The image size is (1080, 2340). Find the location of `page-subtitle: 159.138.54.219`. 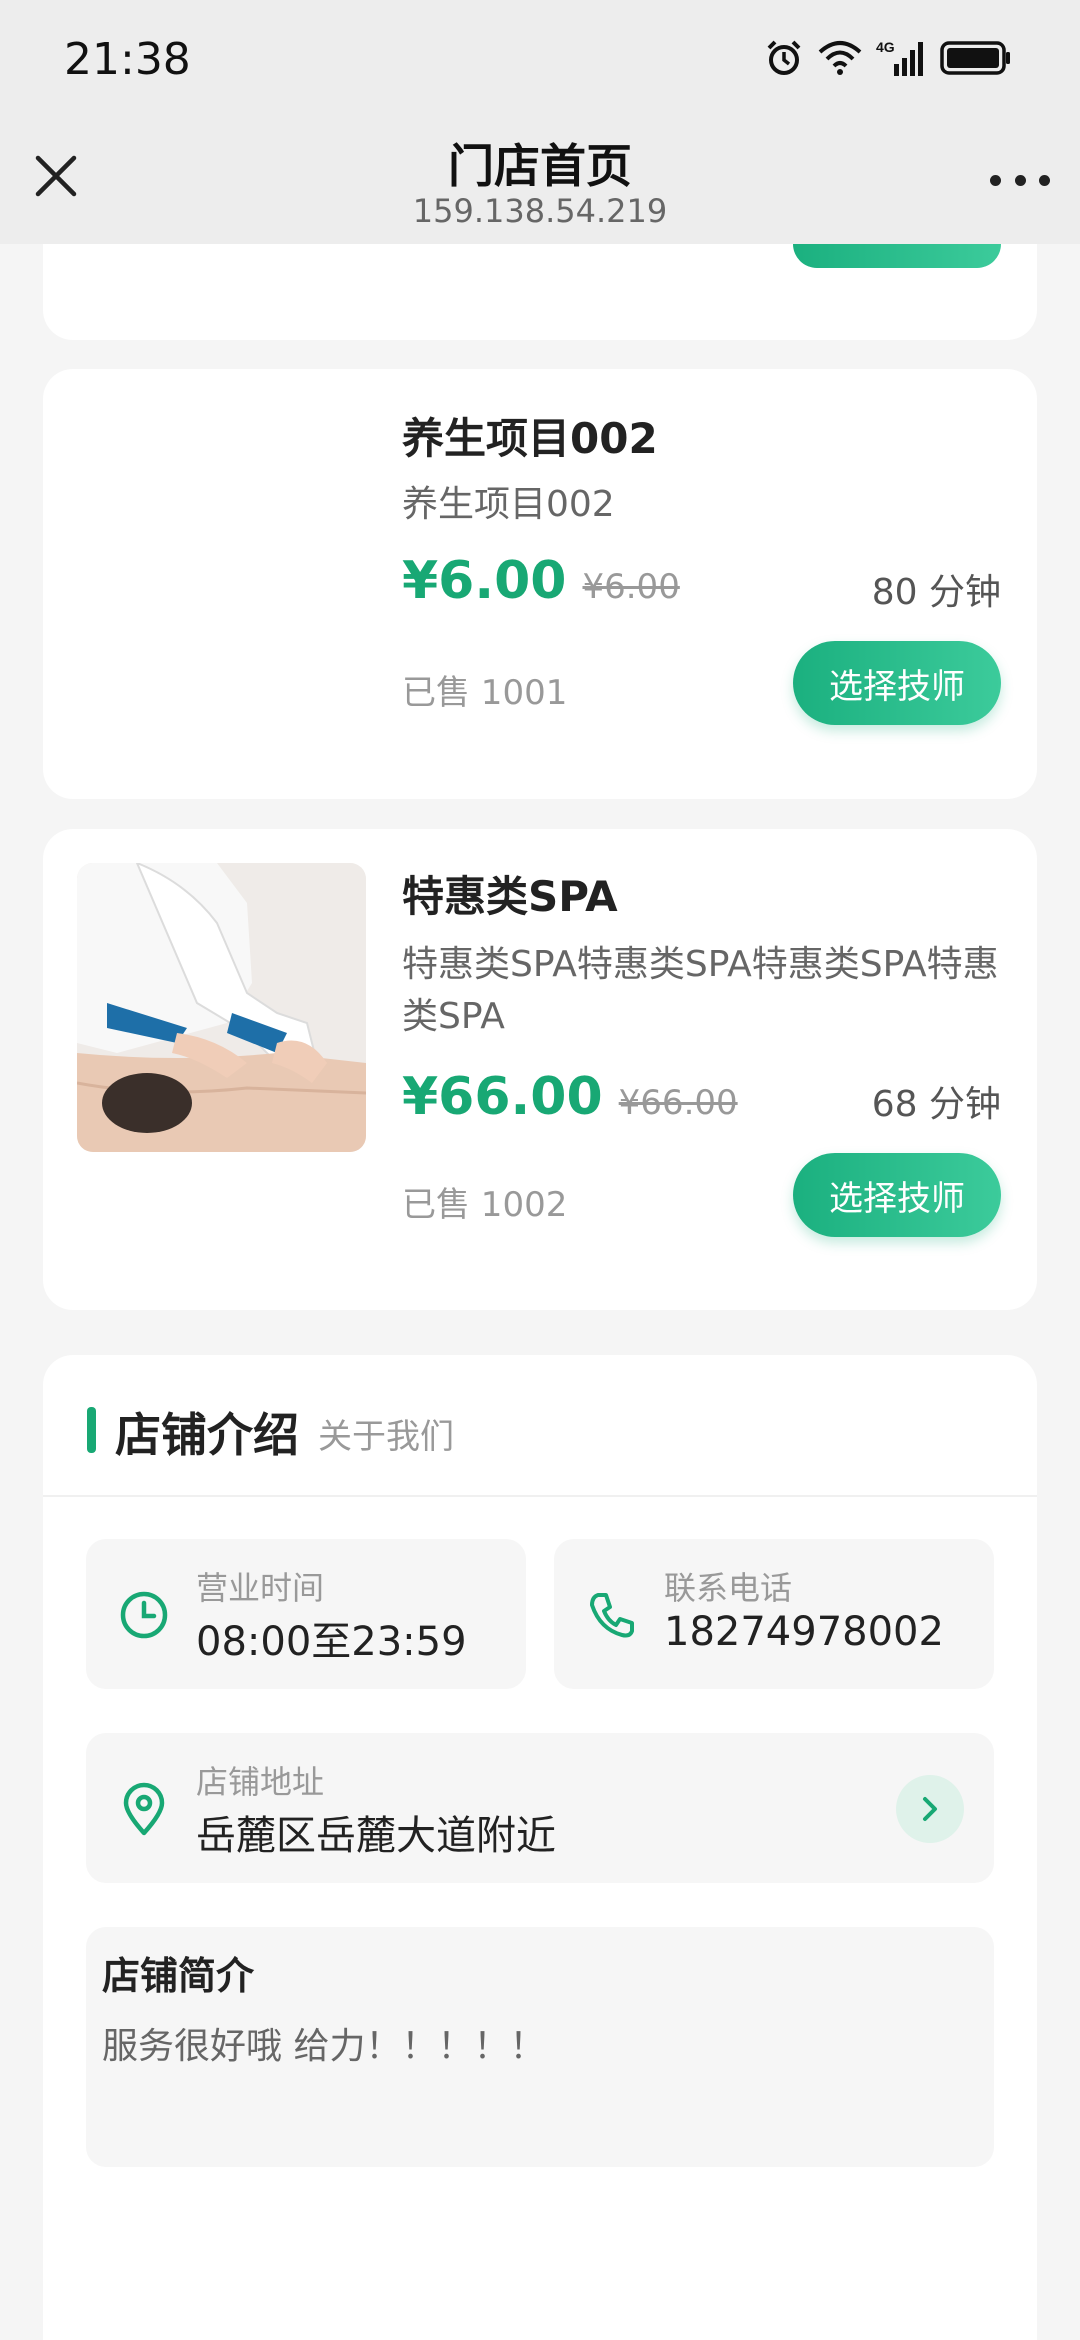

page-subtitle: 159.138.54.219 is located at coordinates (540, 211).